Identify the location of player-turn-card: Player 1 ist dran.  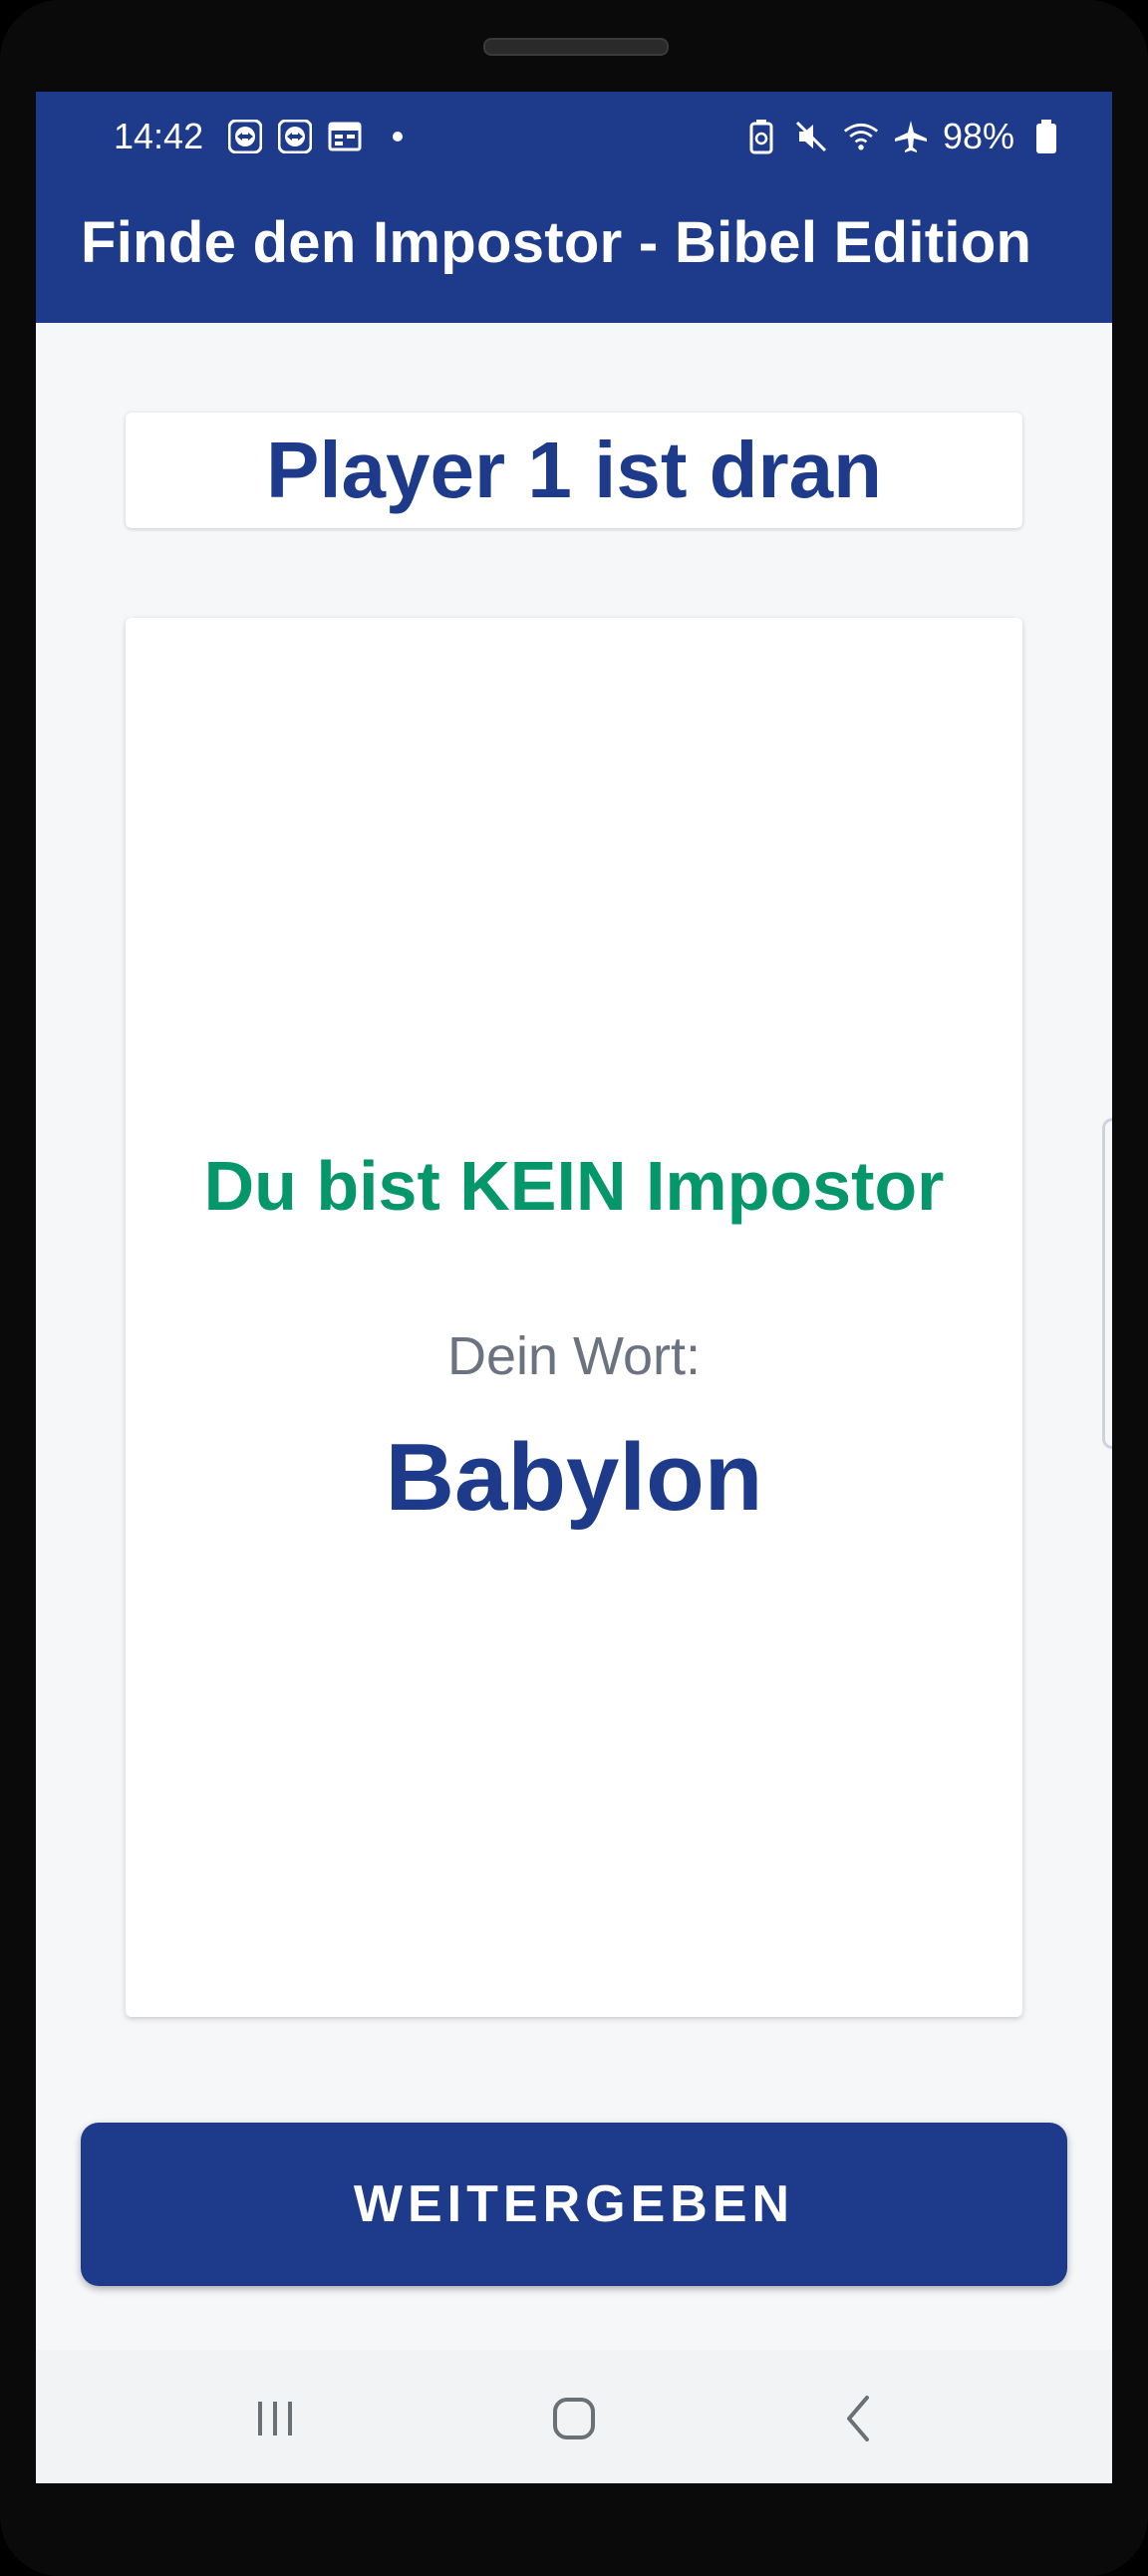
(574, 470).